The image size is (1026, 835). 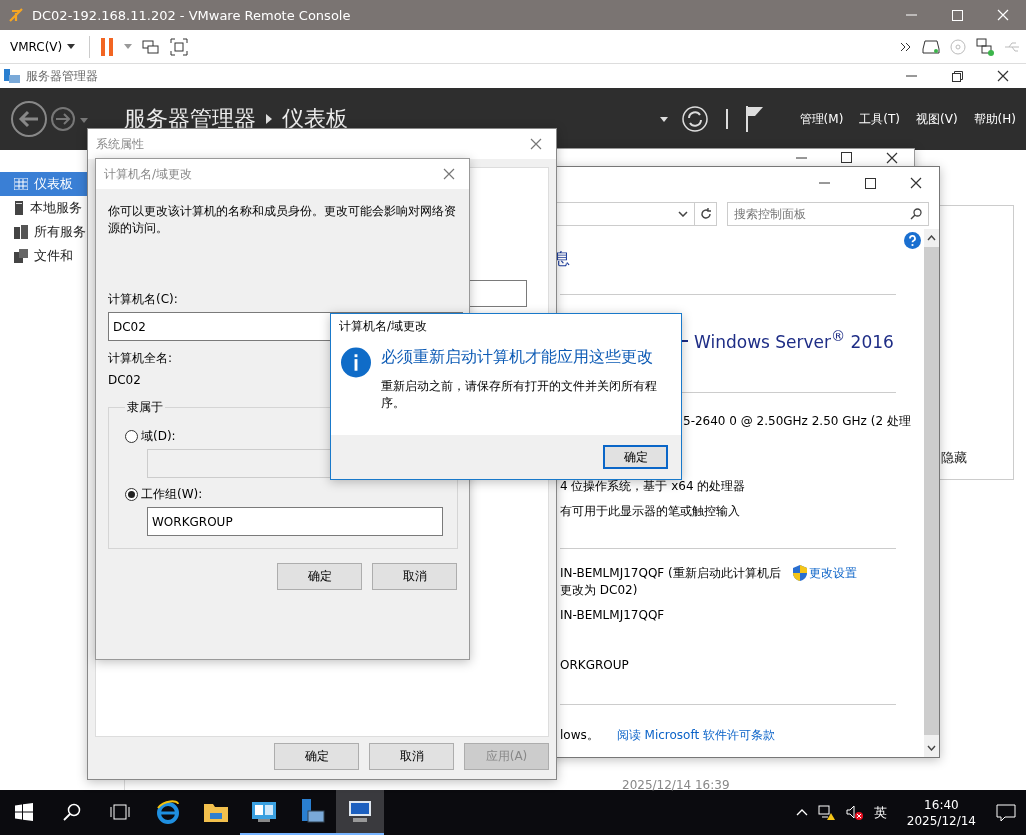 What do you see at coordinates (650, 511) in the screenshot?
I see `pen-touch-value: 有可用于此显示器的笔或触控输入` at bounding box center [650, 511].